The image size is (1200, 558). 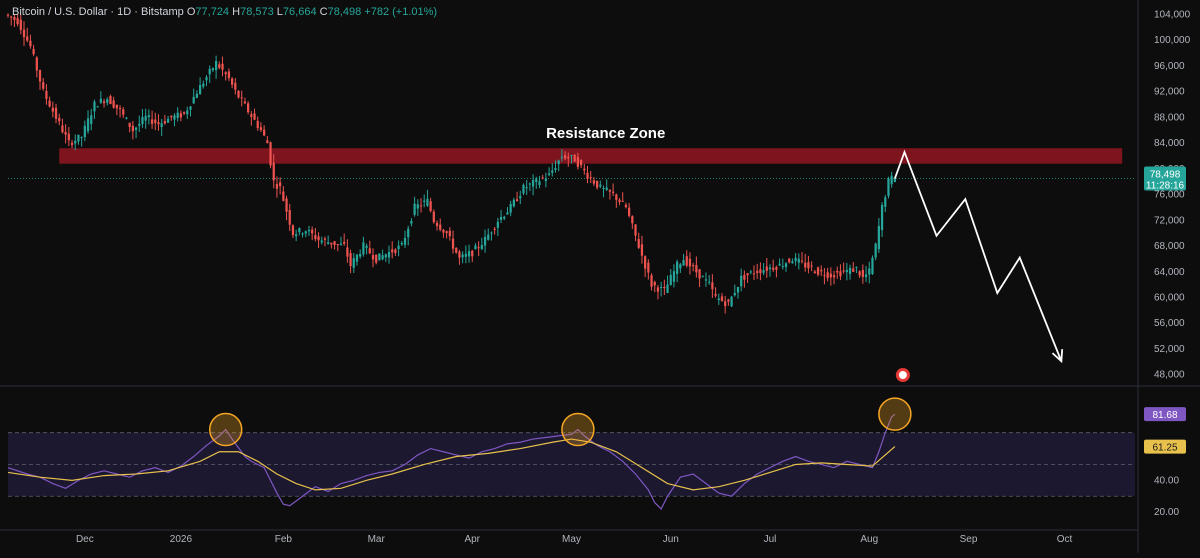 What do you see at coordinates (591, 156) in the screenshot?
I see `resistance-zone` at bounding box center [591, 156].